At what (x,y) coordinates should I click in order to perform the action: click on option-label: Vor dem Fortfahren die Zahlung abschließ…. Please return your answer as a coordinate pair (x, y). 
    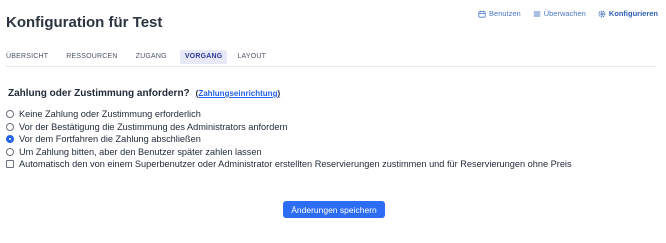
    Looking at the image, I should click on (110, 139).